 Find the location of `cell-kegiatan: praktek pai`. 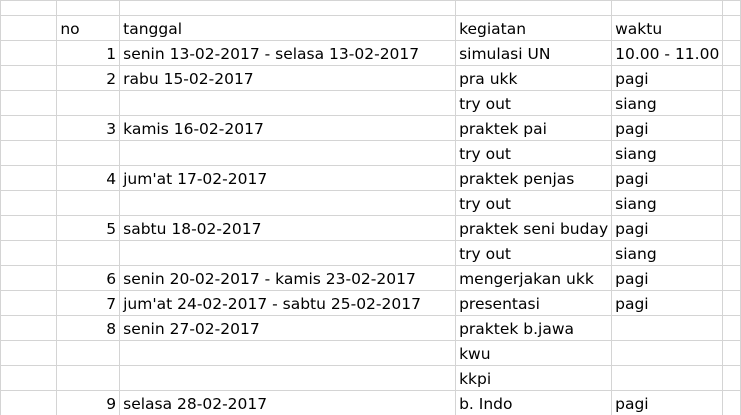

cell-kegiatan: praktek pai is located at coordinates (534, 128).